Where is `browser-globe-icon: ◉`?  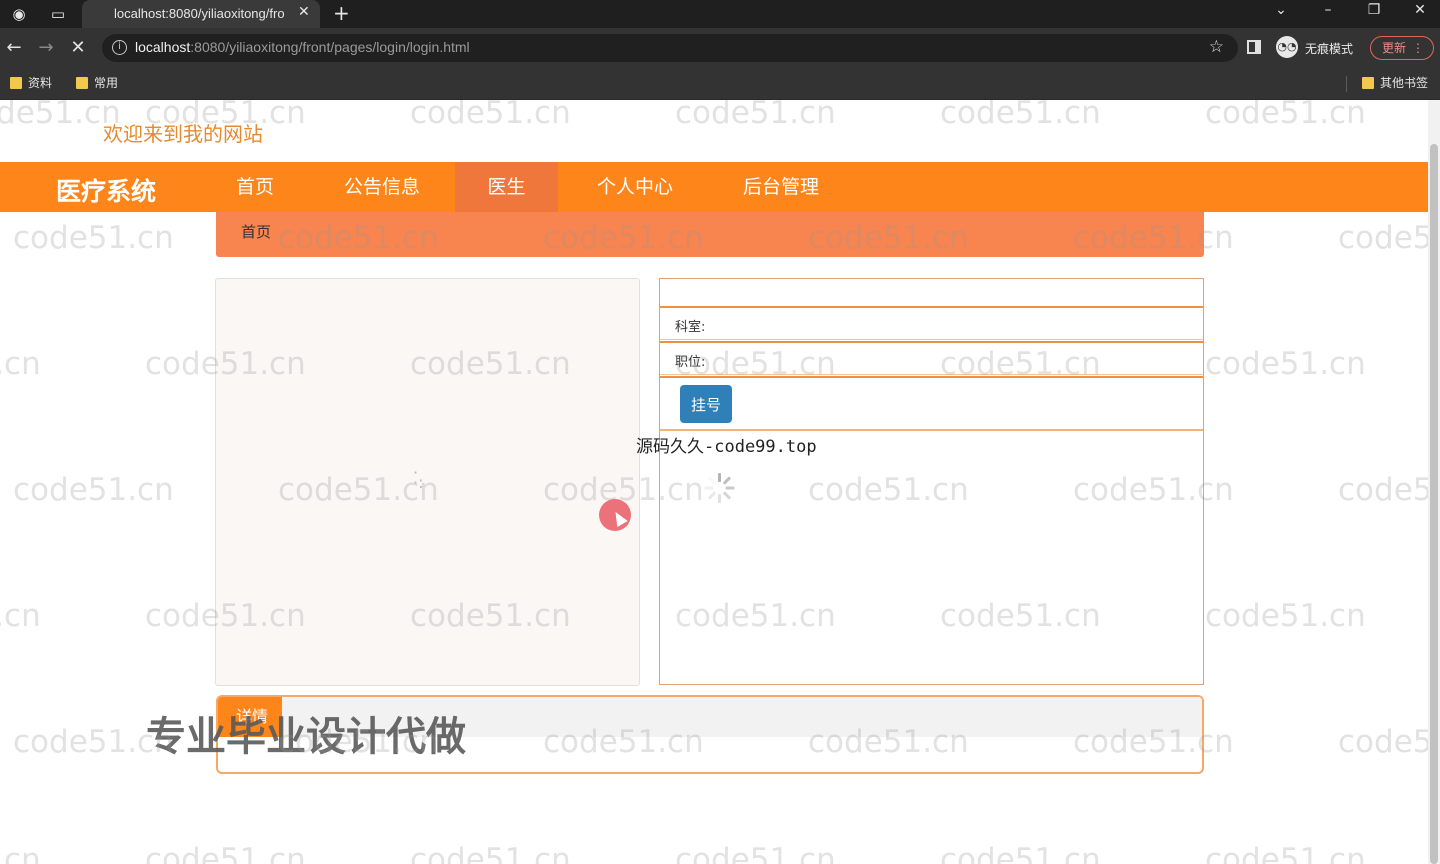 browser-globe-icon: ◉ is located at coordinates (19, 14).